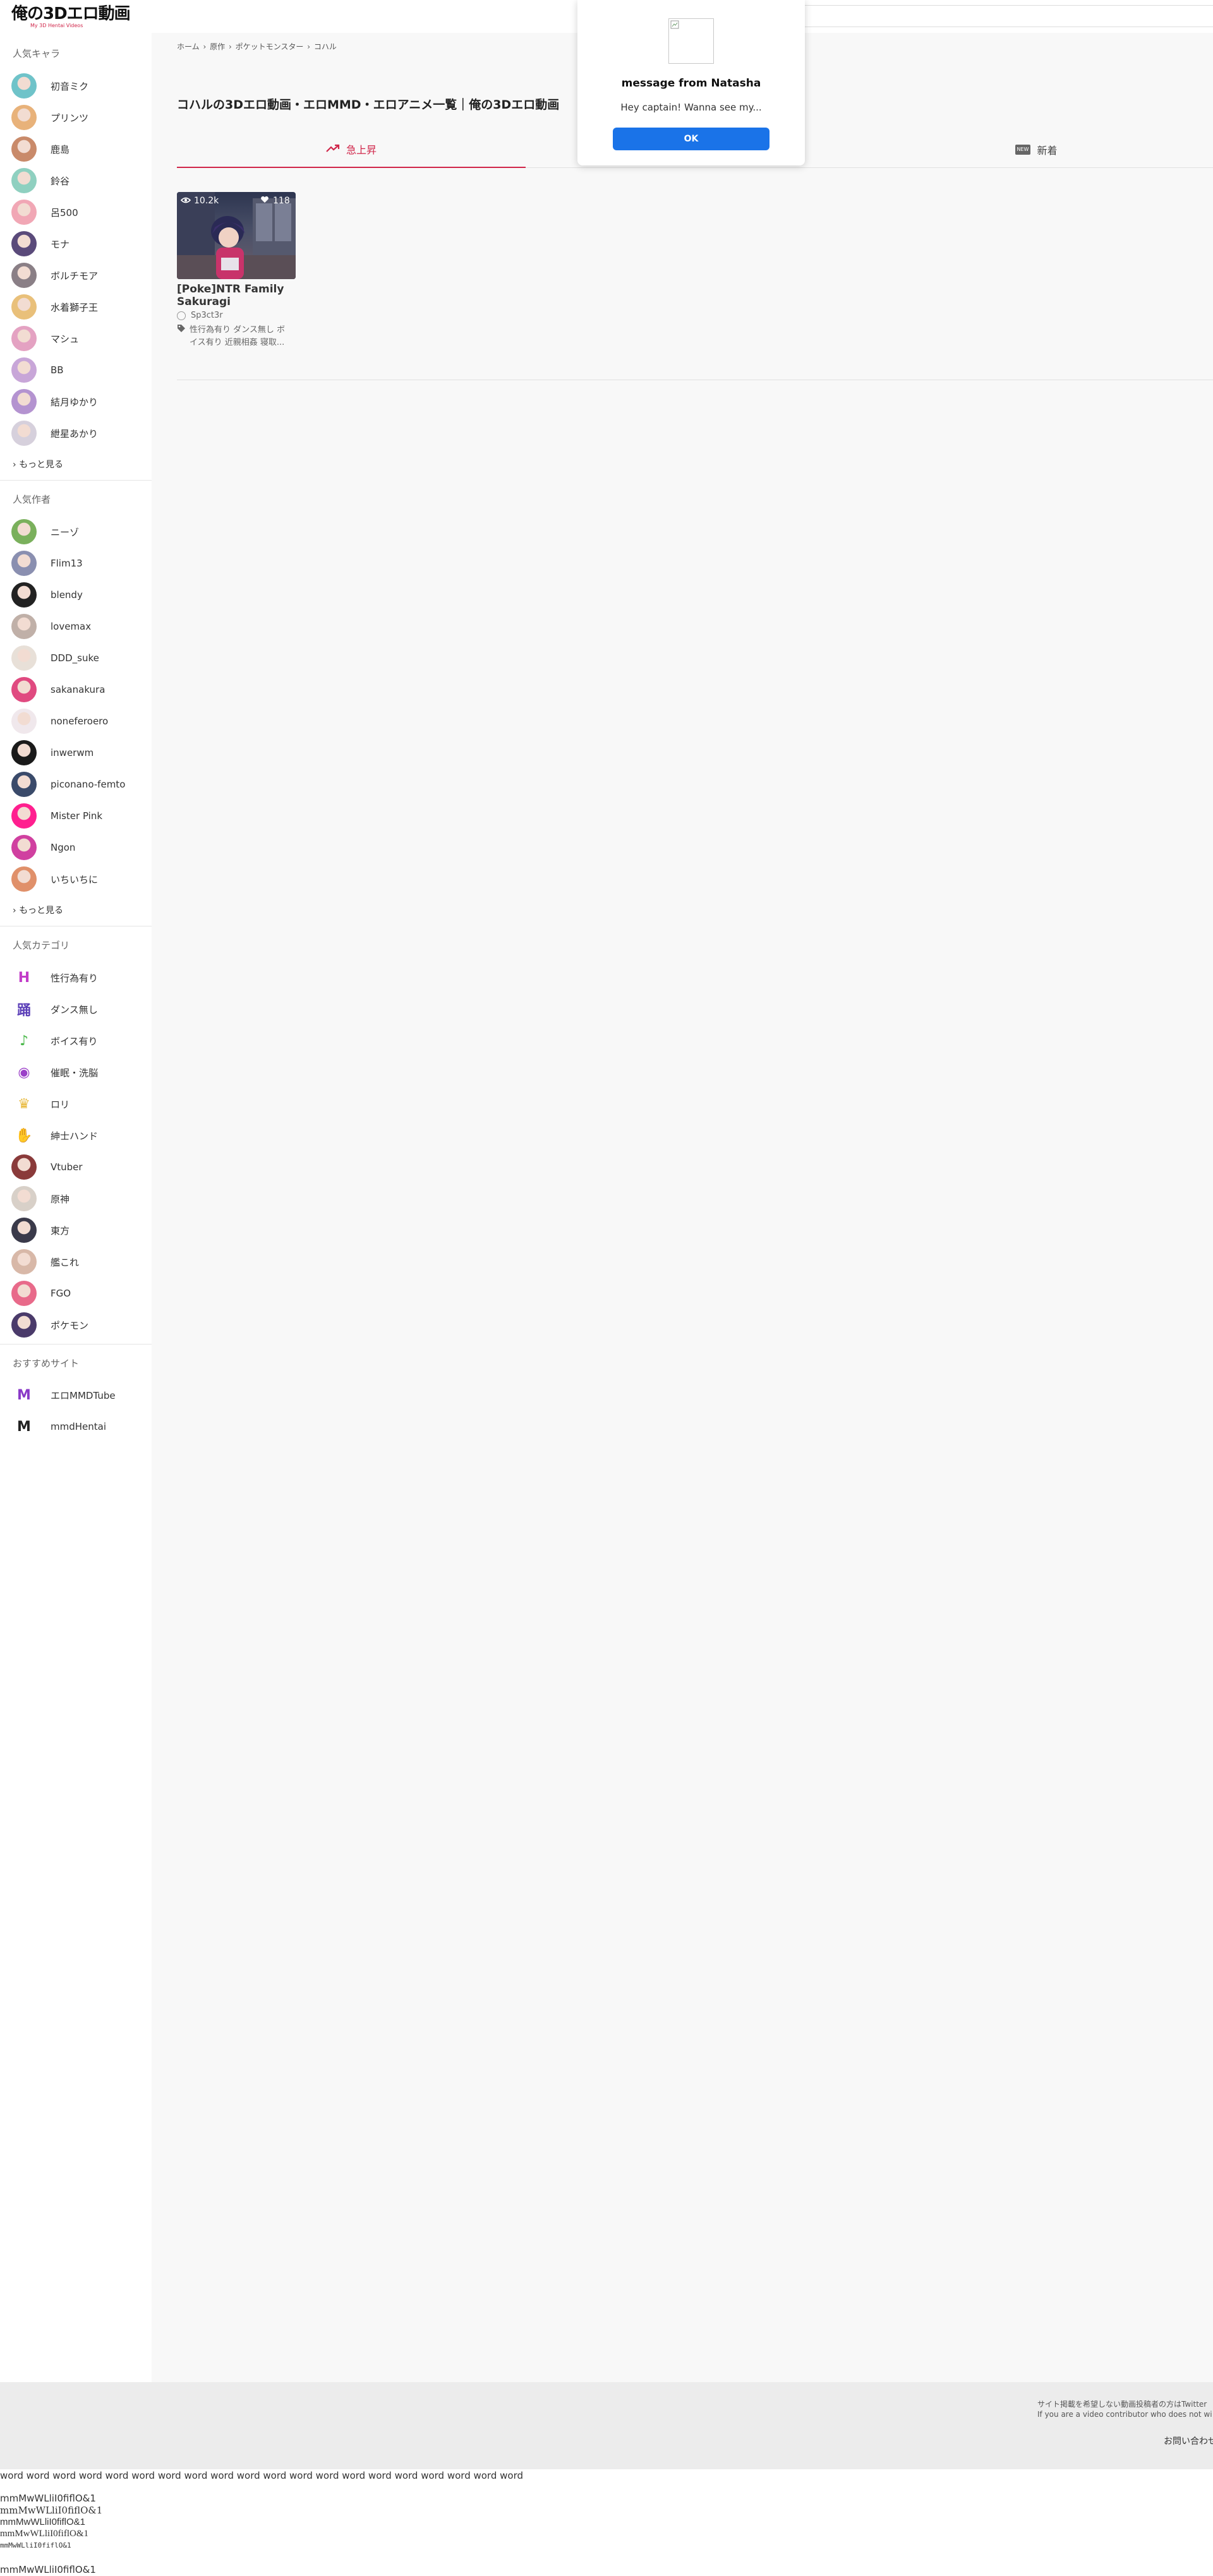 The height and width of the screenshot is (2576, 1213). I want to click on category-item: 踊 ダンス無し, so click(79, 1009).